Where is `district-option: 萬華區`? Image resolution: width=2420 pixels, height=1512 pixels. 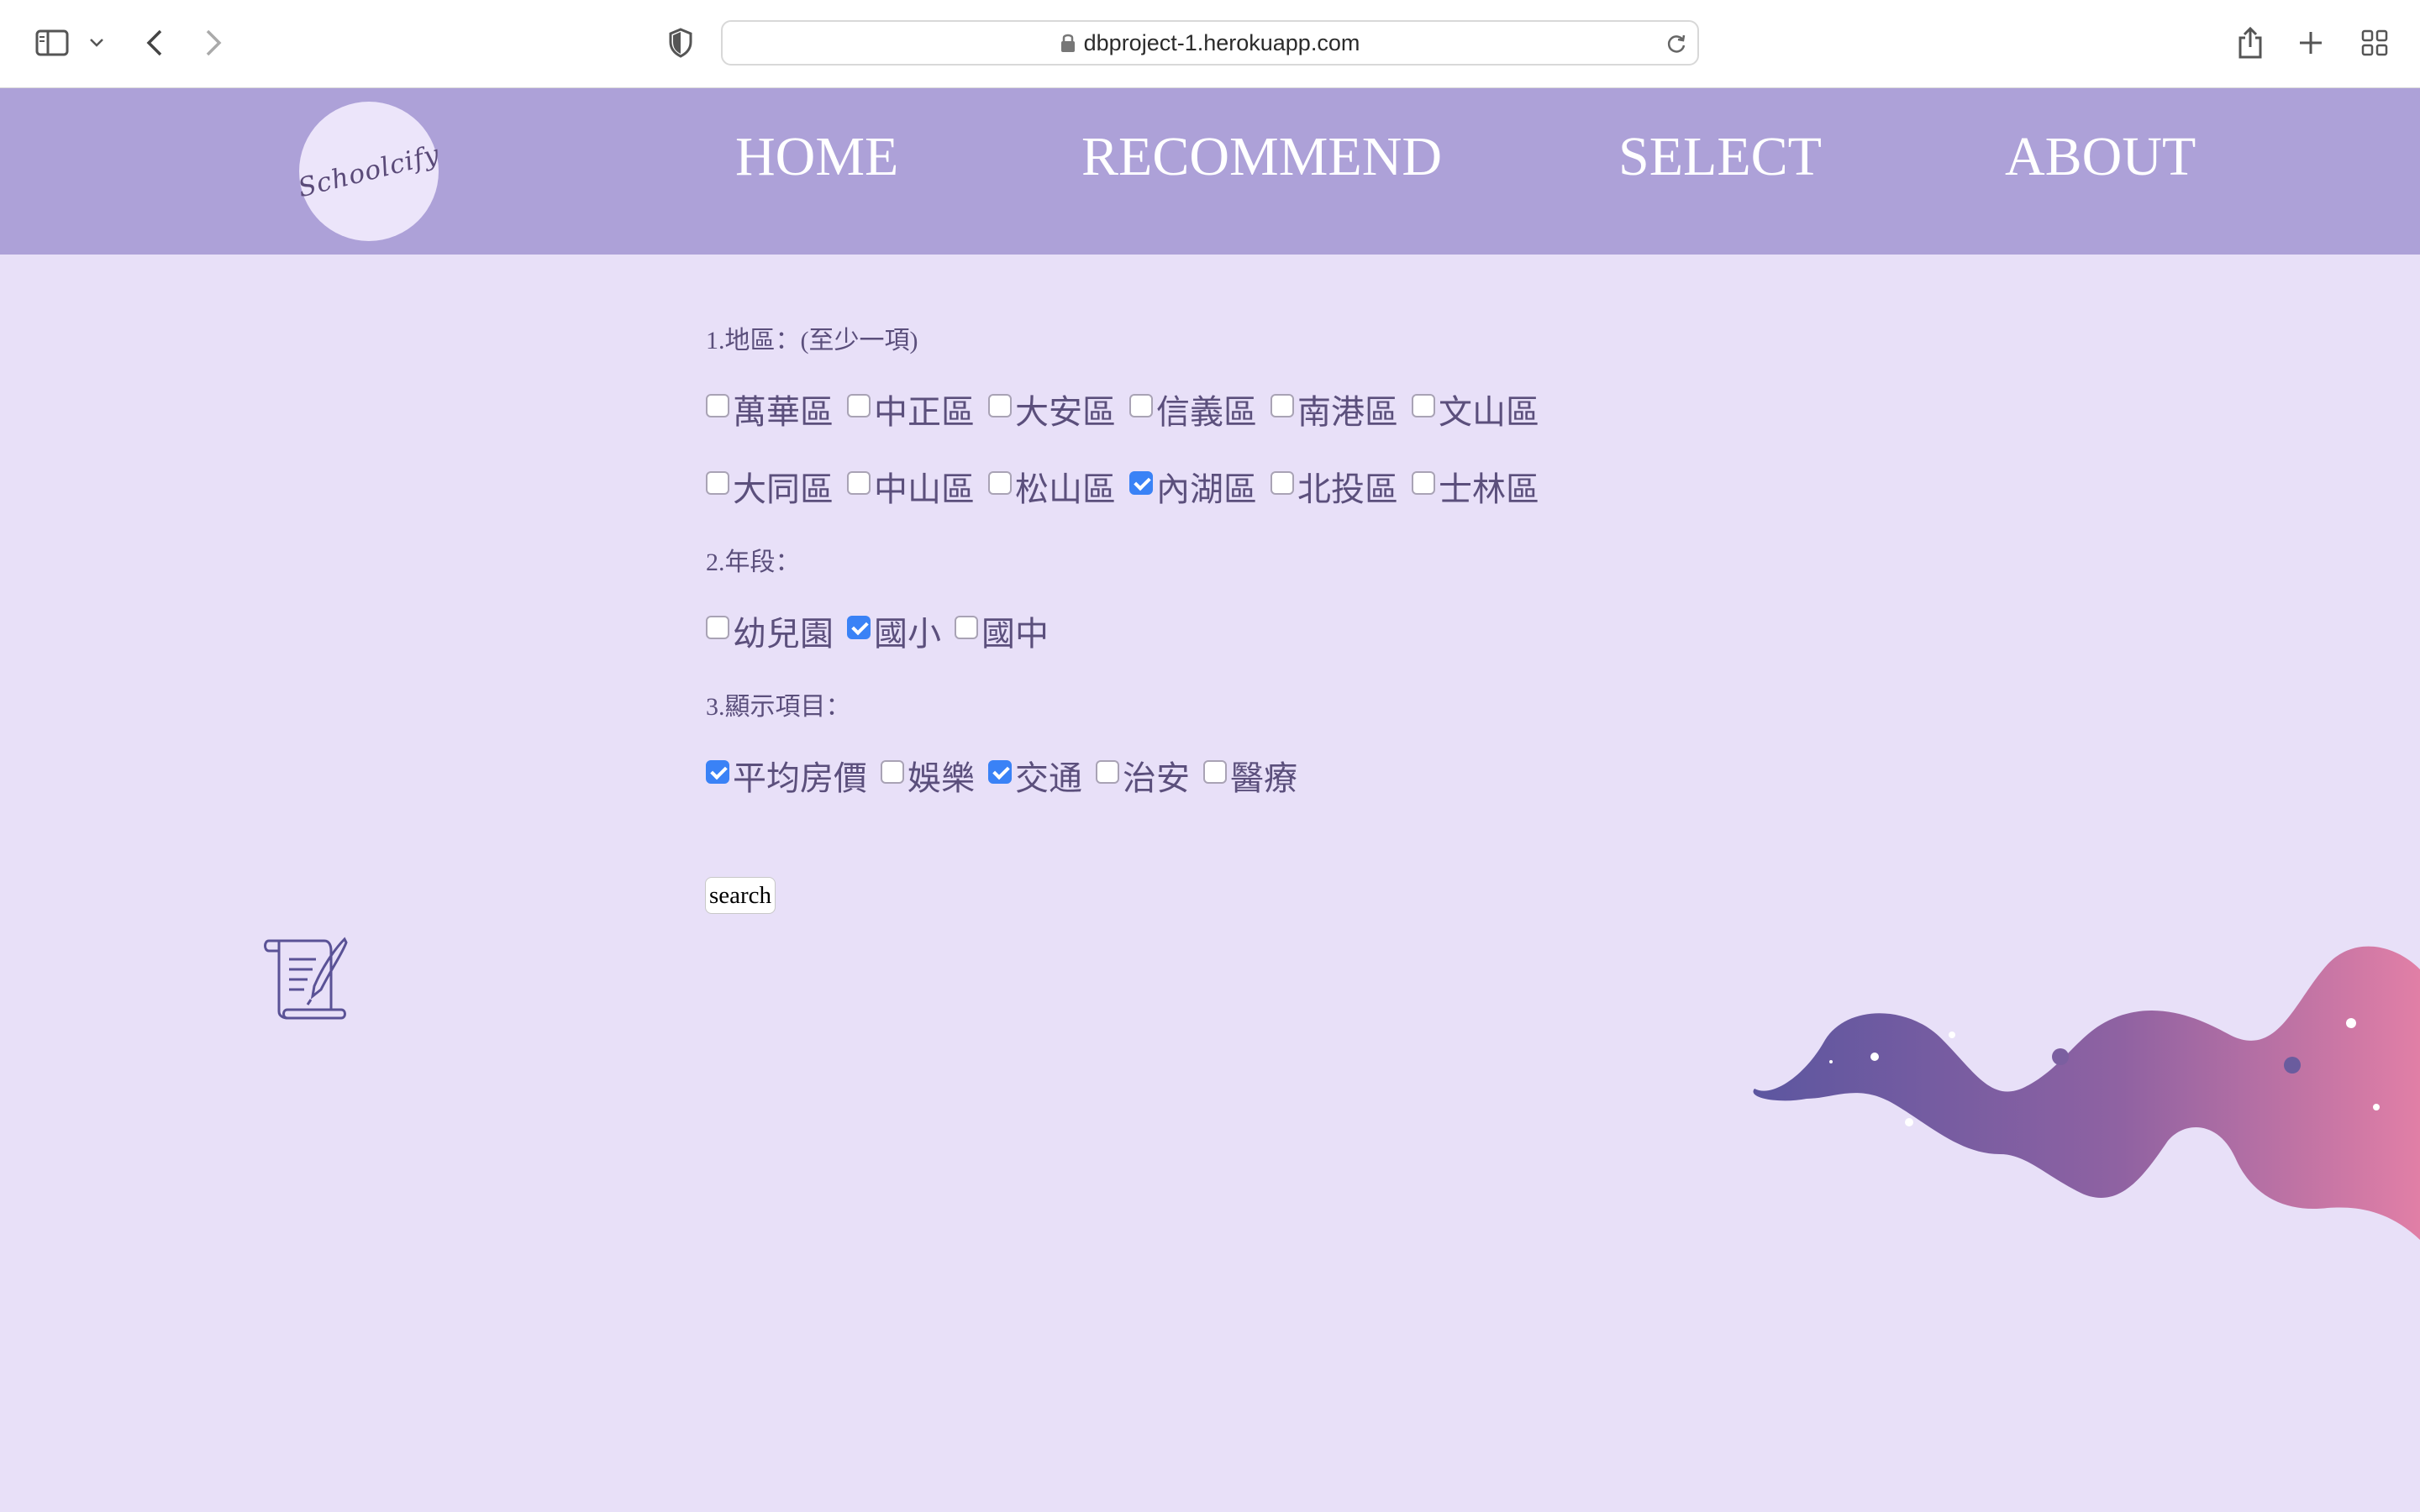 district-option: 萬華區 is located at coordinates (770, 409).